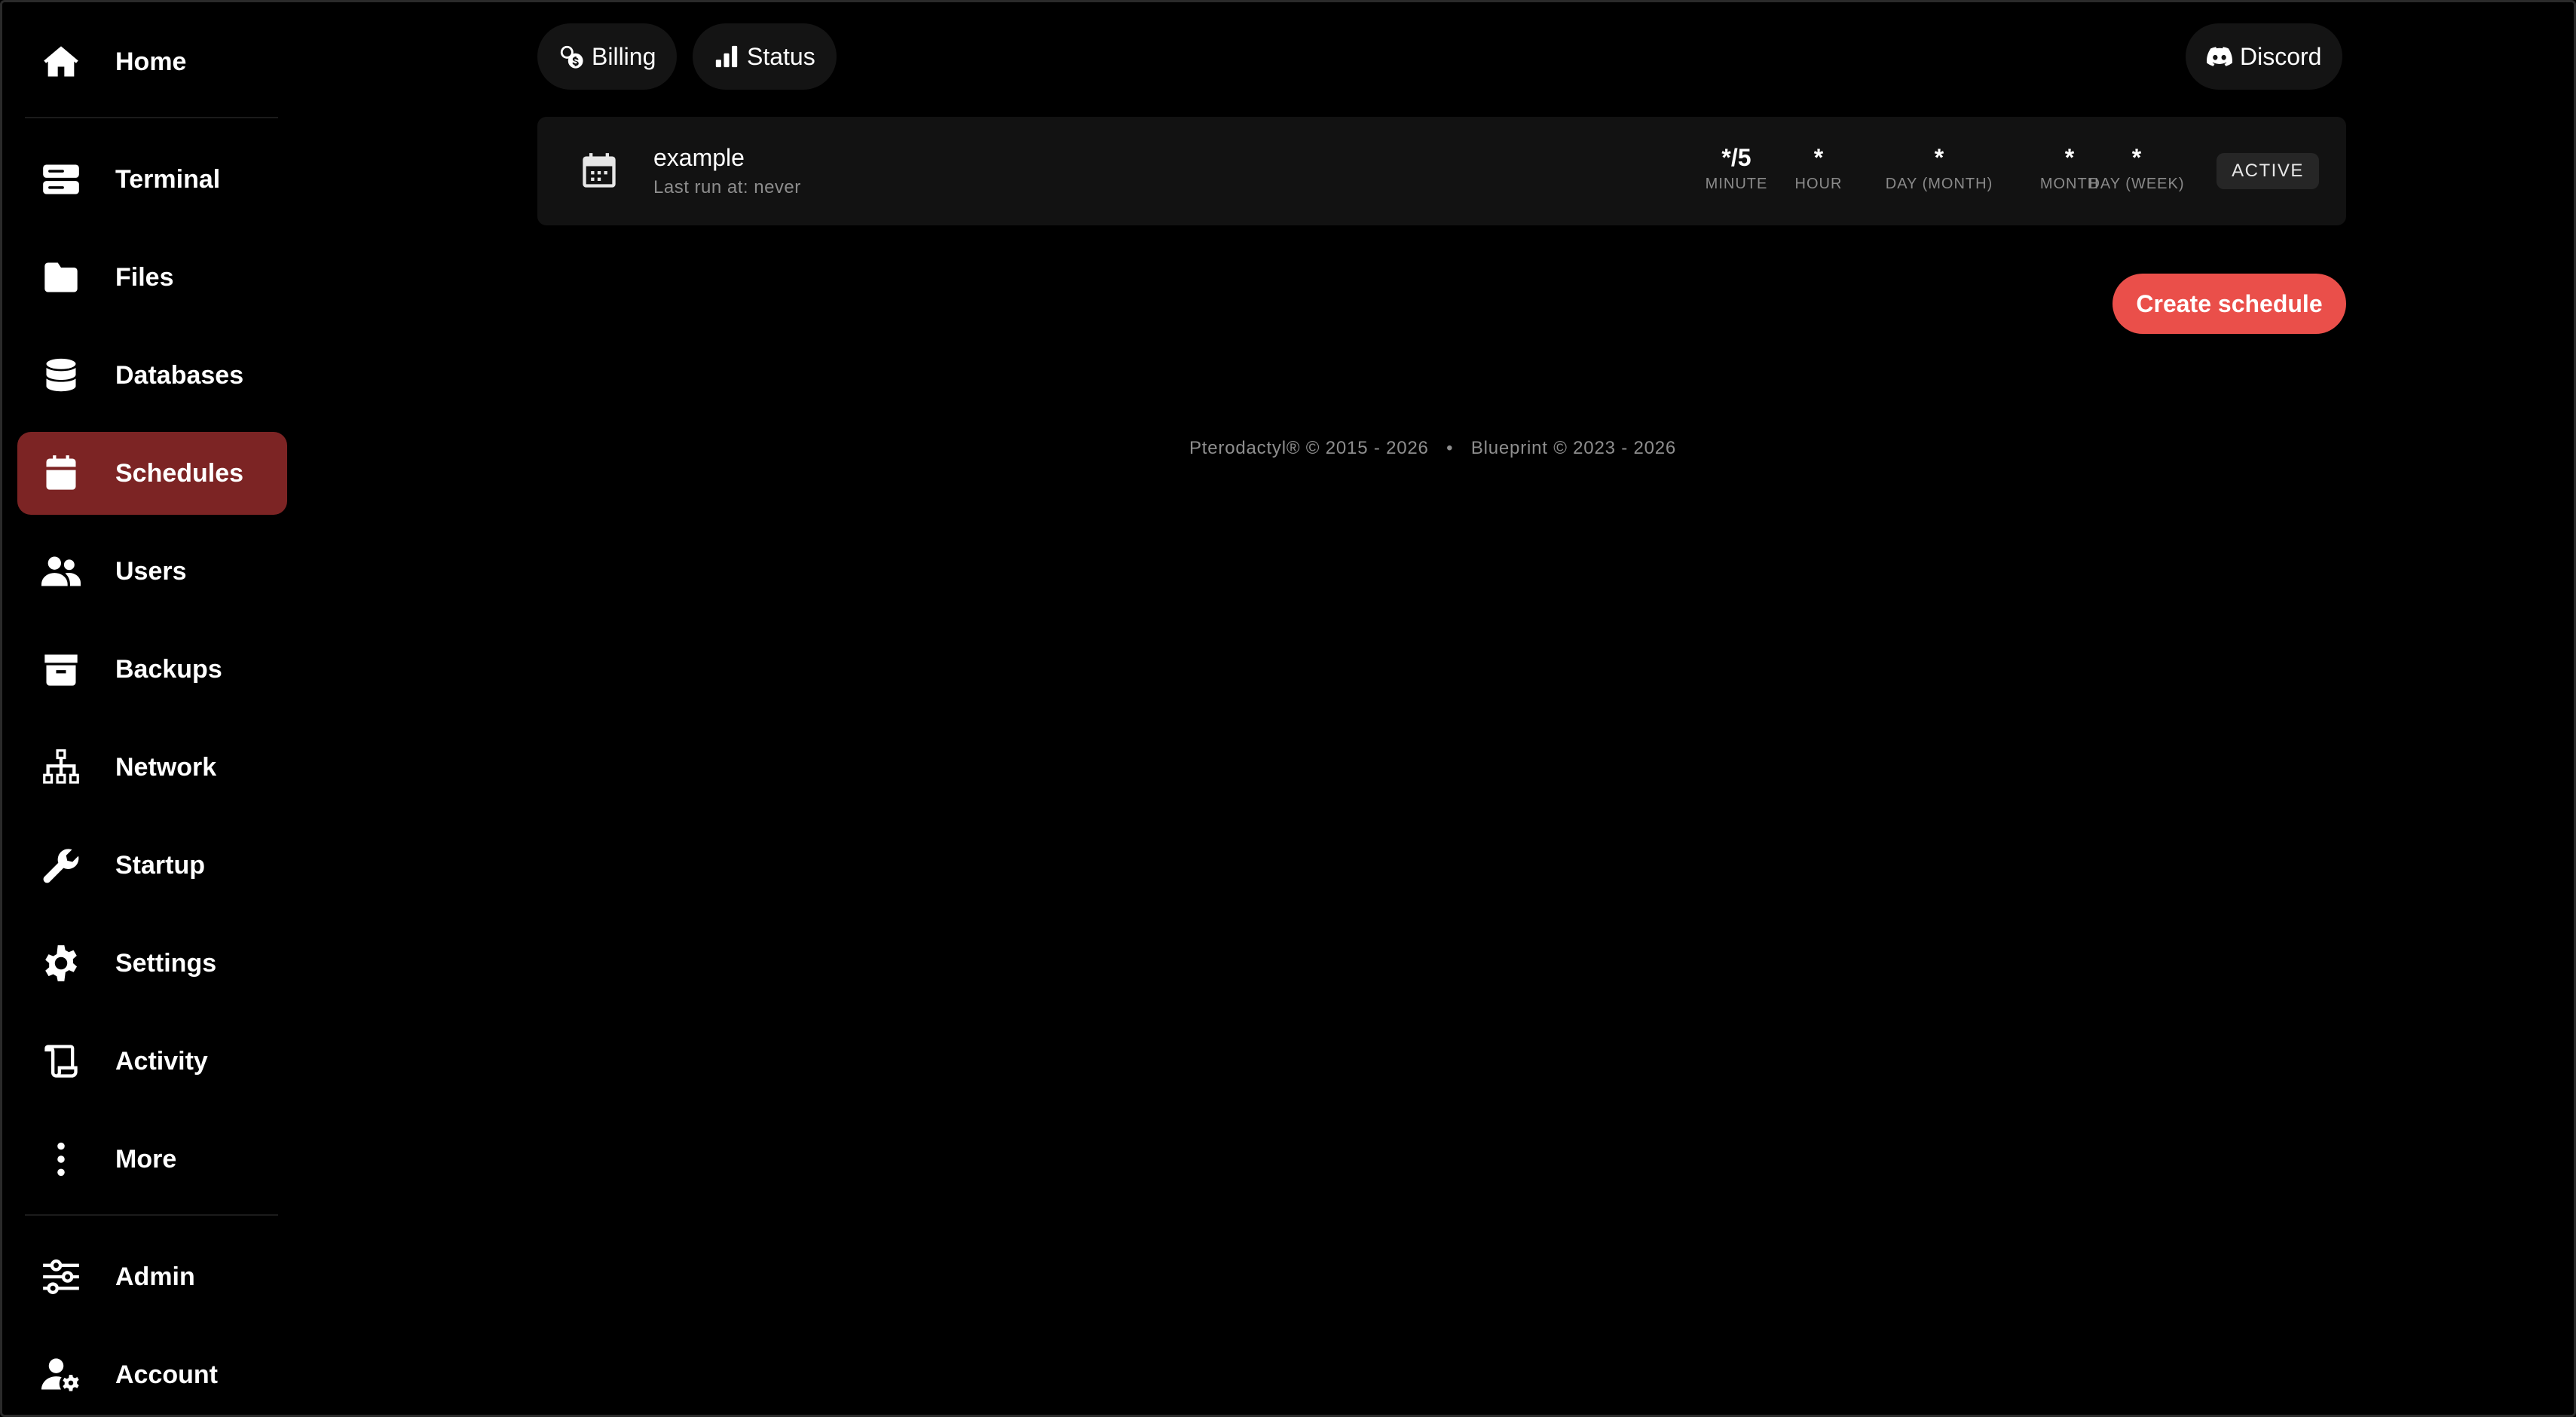 The height and width of the screenshot is (1417, 2576). I want to click on sidebar-item-account: Account, so click(152, 1374).